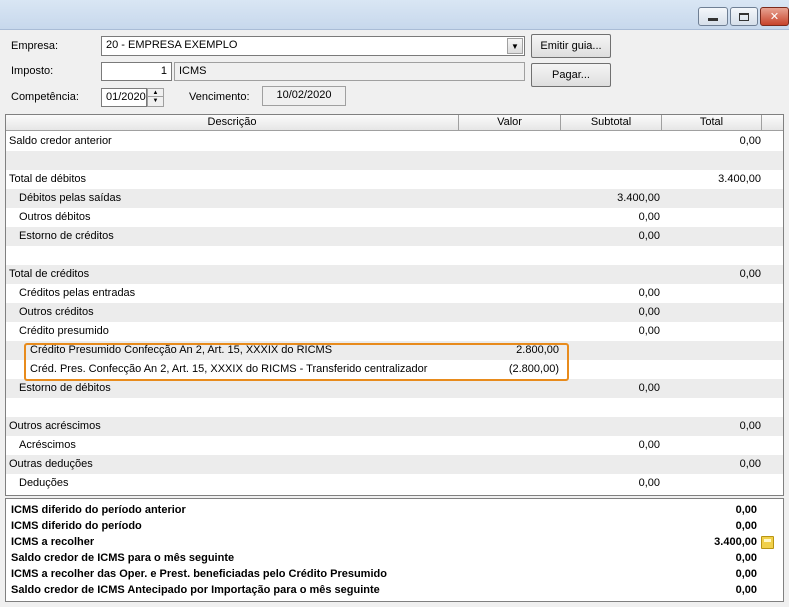 The width and height of the screenshot is (789, 607). What do you see at coordinates (44, 483) in the screenshot?
I see `row-description: Deduções` at bounding box center [44, 483].